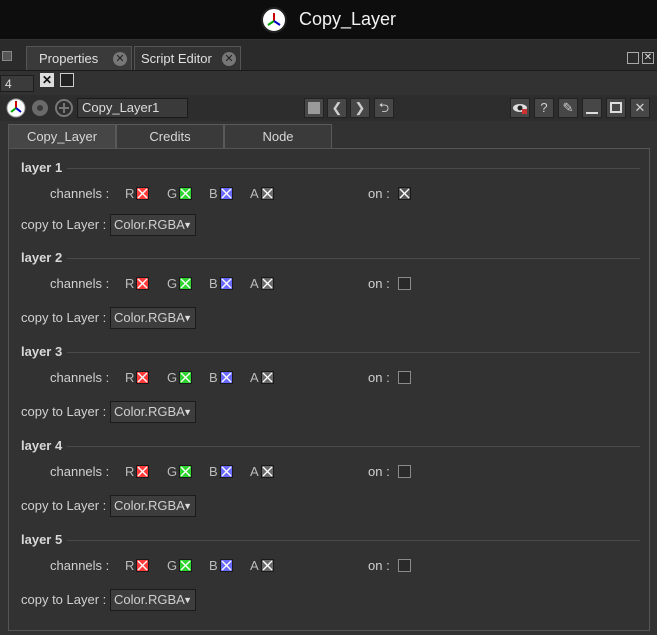 The width and height of the screenshot is (657, 635). What do you see at coordinates (592, 108) in the screenshot?
I see `minimize-icon` at bounding box center [592, 108].